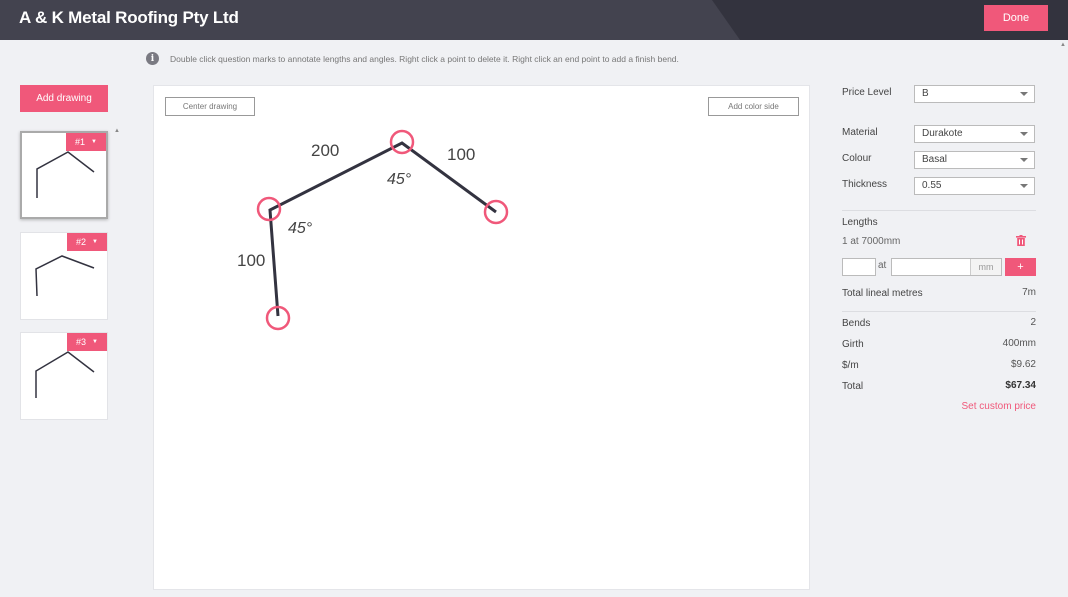 This screenshot has width=1068, height=597. Describe the element at coordinates (853, 344) in the screenshot. I see `girth-label: Girth` at that location.